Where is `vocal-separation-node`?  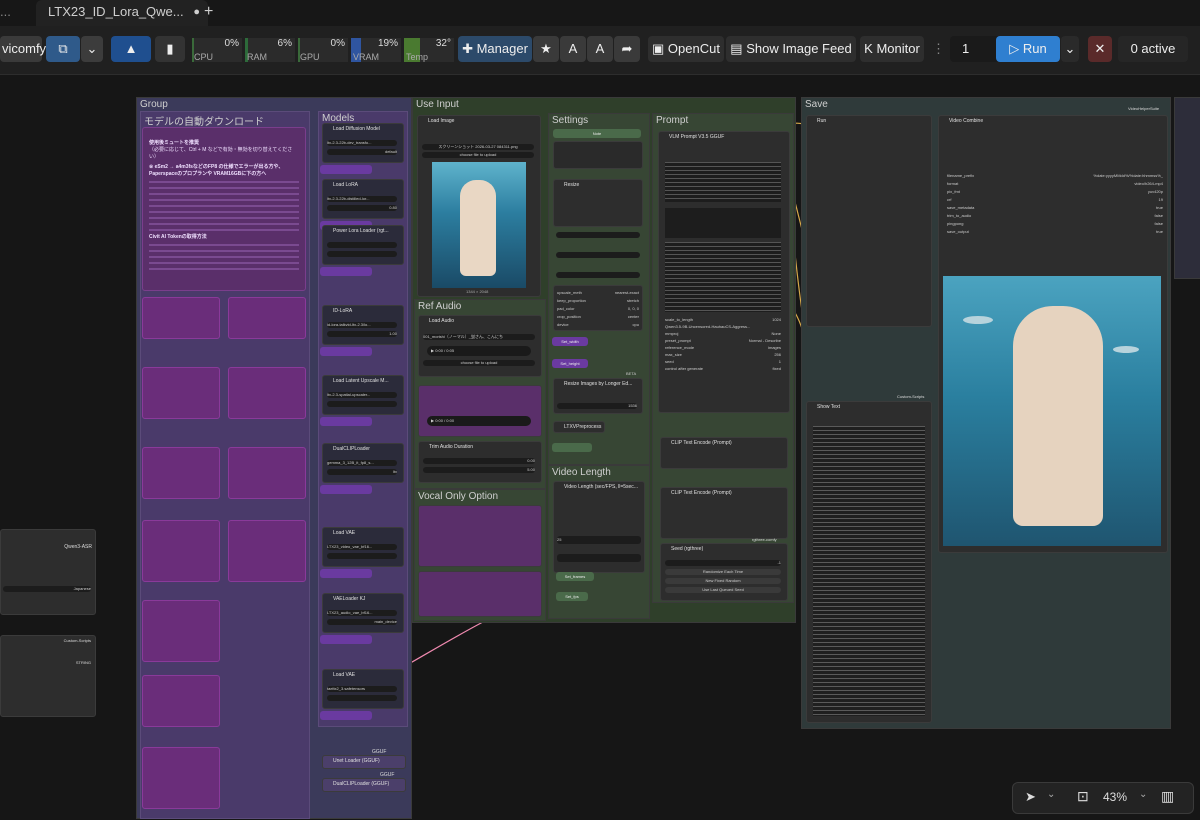
vocal-separation-node is located at coordinates (480, 536).